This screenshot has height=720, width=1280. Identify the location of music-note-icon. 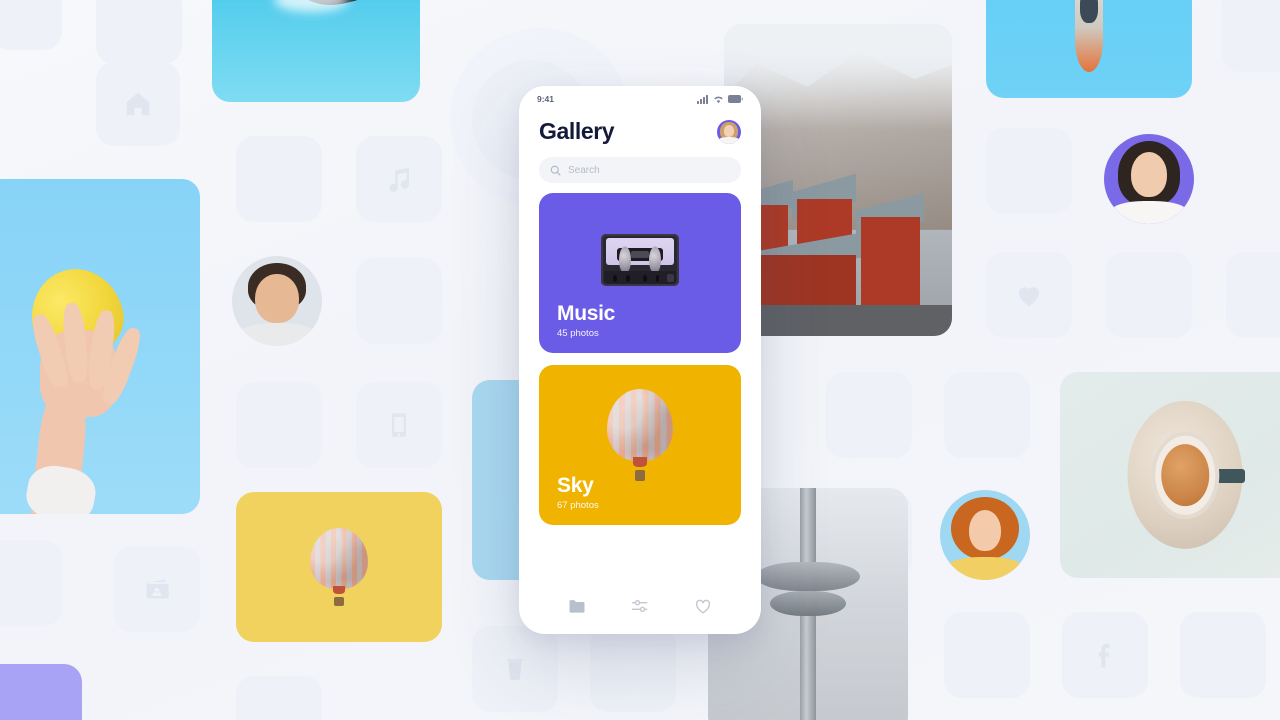
(399, 179).